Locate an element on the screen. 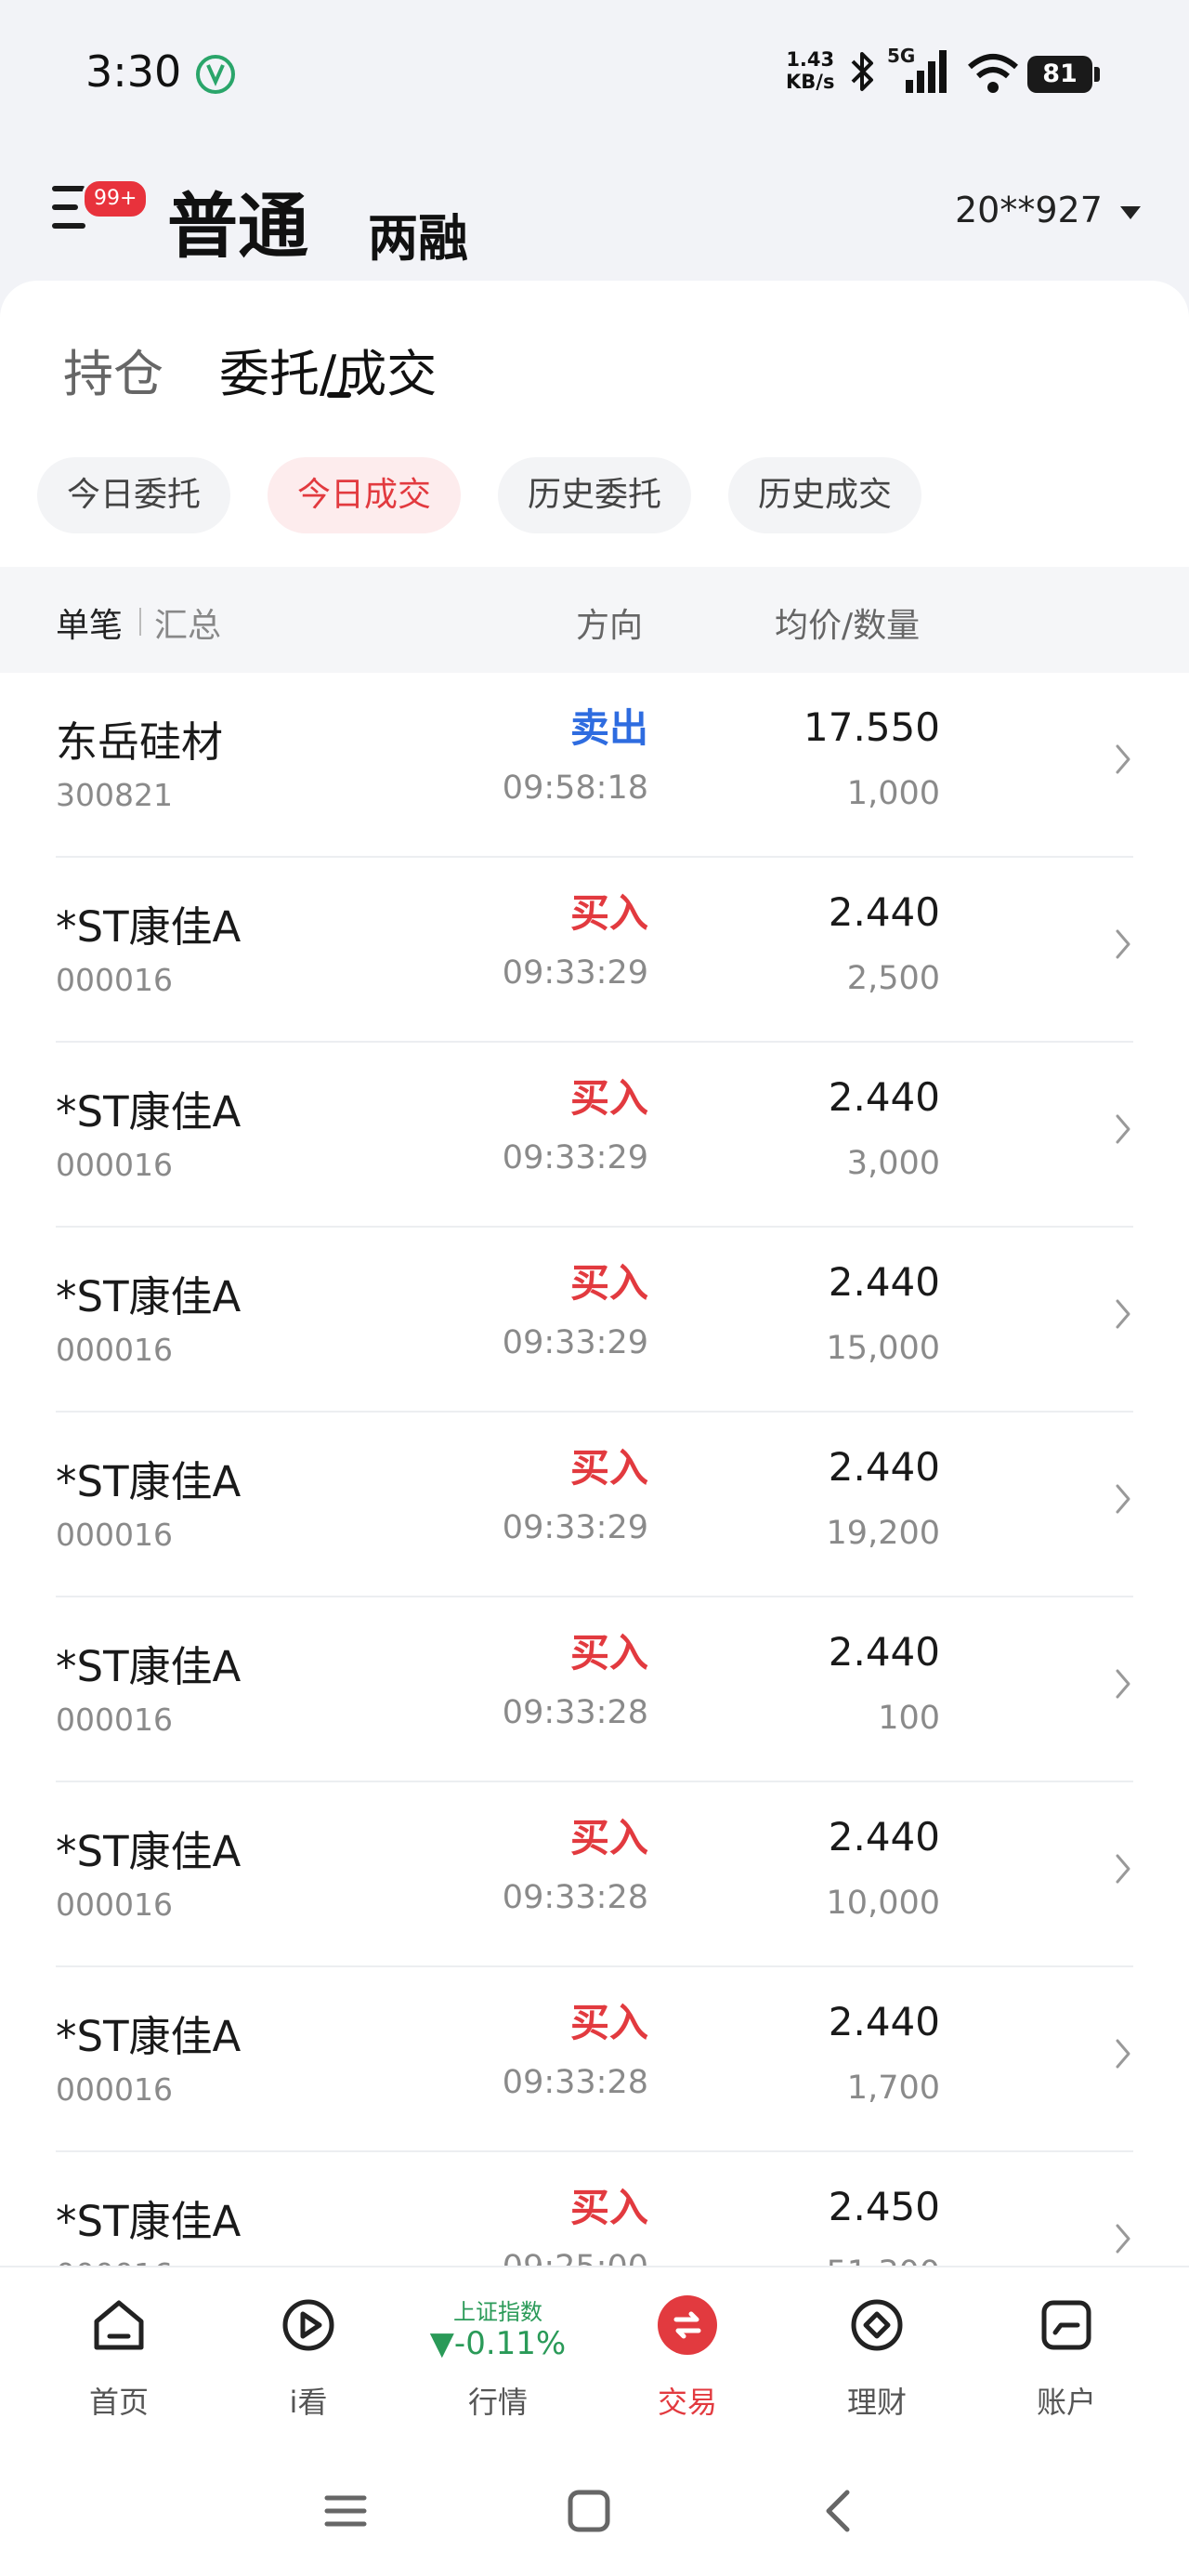  trade-row: *ST康佳A 000016 买入 09:33:28 2.440 100 is located at coordinates (594, 1689).